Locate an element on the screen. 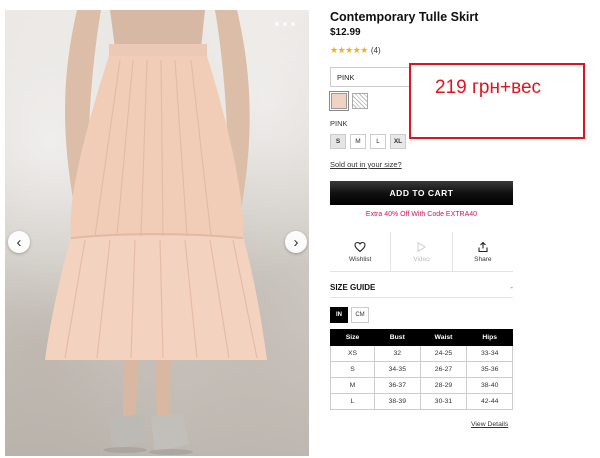  wishlist-button: Wishlist is located at coordinates (360, 251).